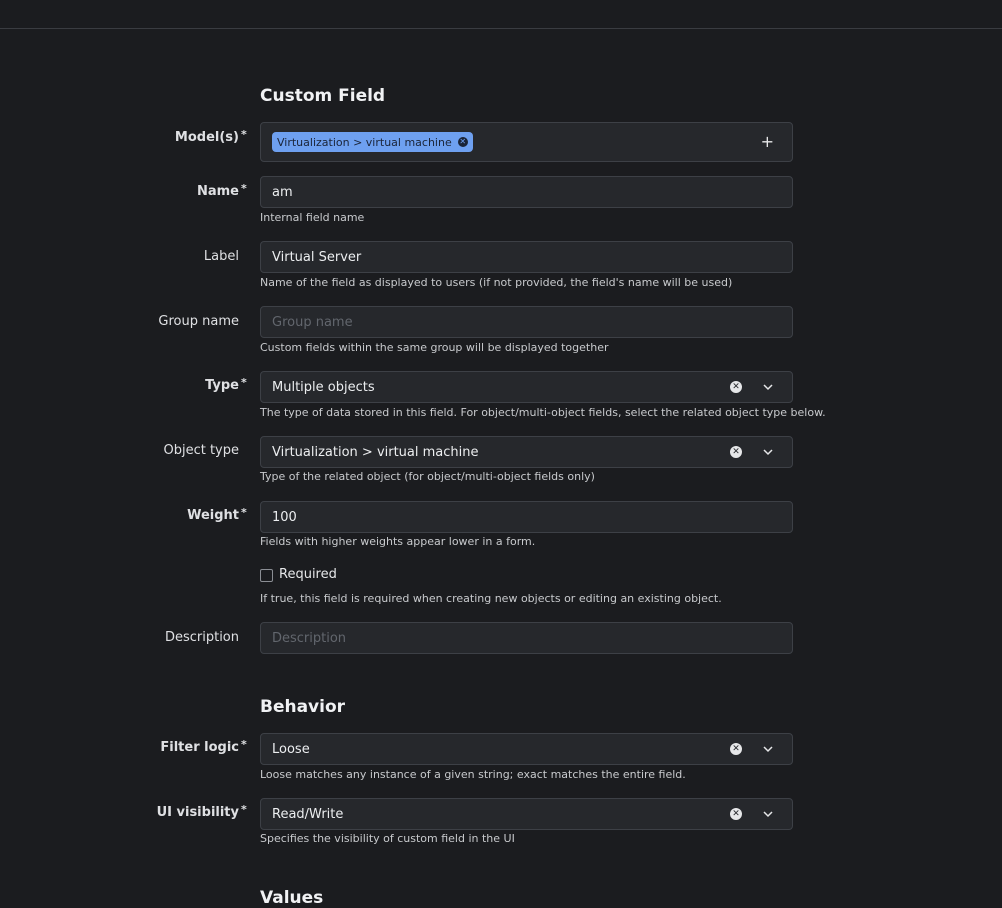 The height and width of the screenshot is (908, 1002). Describe the element at coordinates (222, 385) in the screenshot. I see `type-label: Type` at that location.